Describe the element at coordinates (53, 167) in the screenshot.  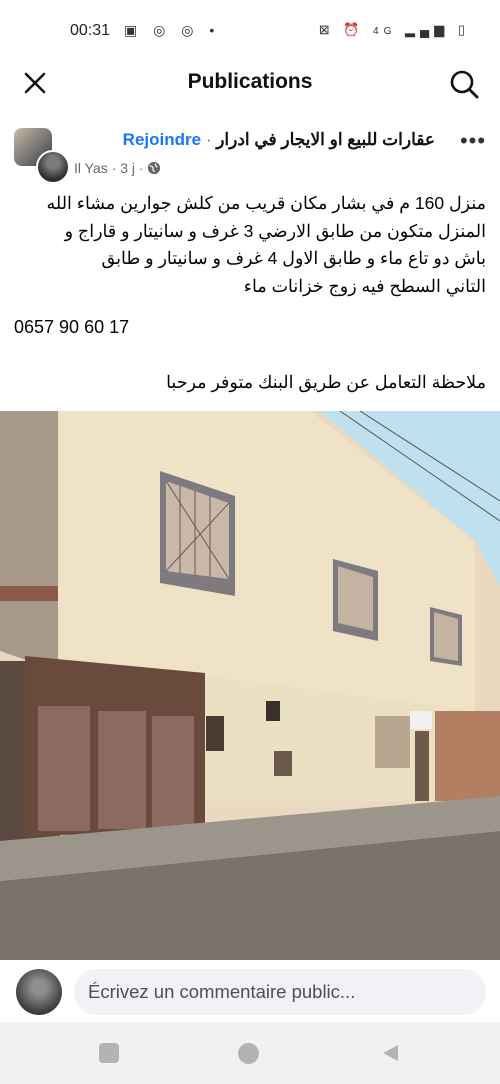
I see `author-avatar` at that location.